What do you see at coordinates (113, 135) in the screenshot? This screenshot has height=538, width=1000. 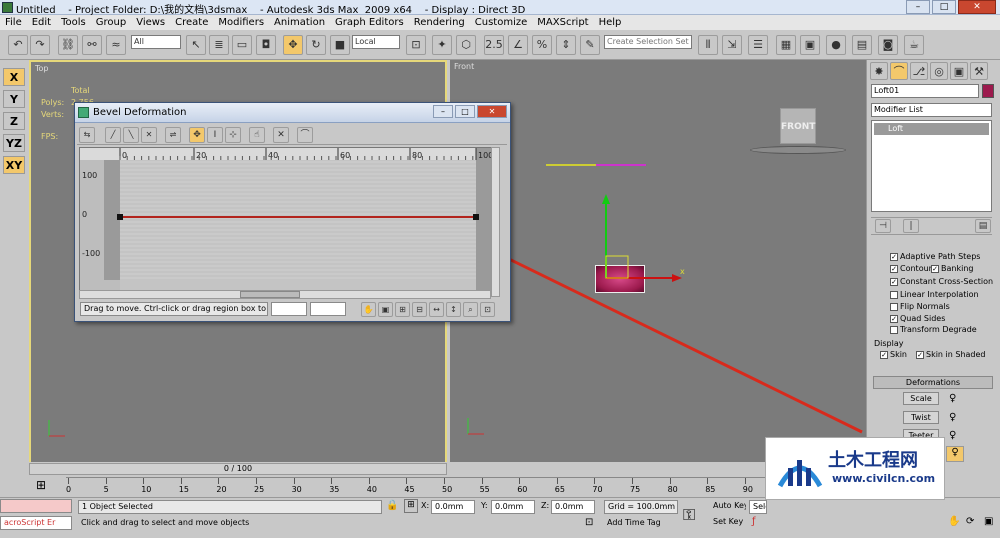 I see `display-x-axis-icon: ╱` at bounding box center [113, 135].